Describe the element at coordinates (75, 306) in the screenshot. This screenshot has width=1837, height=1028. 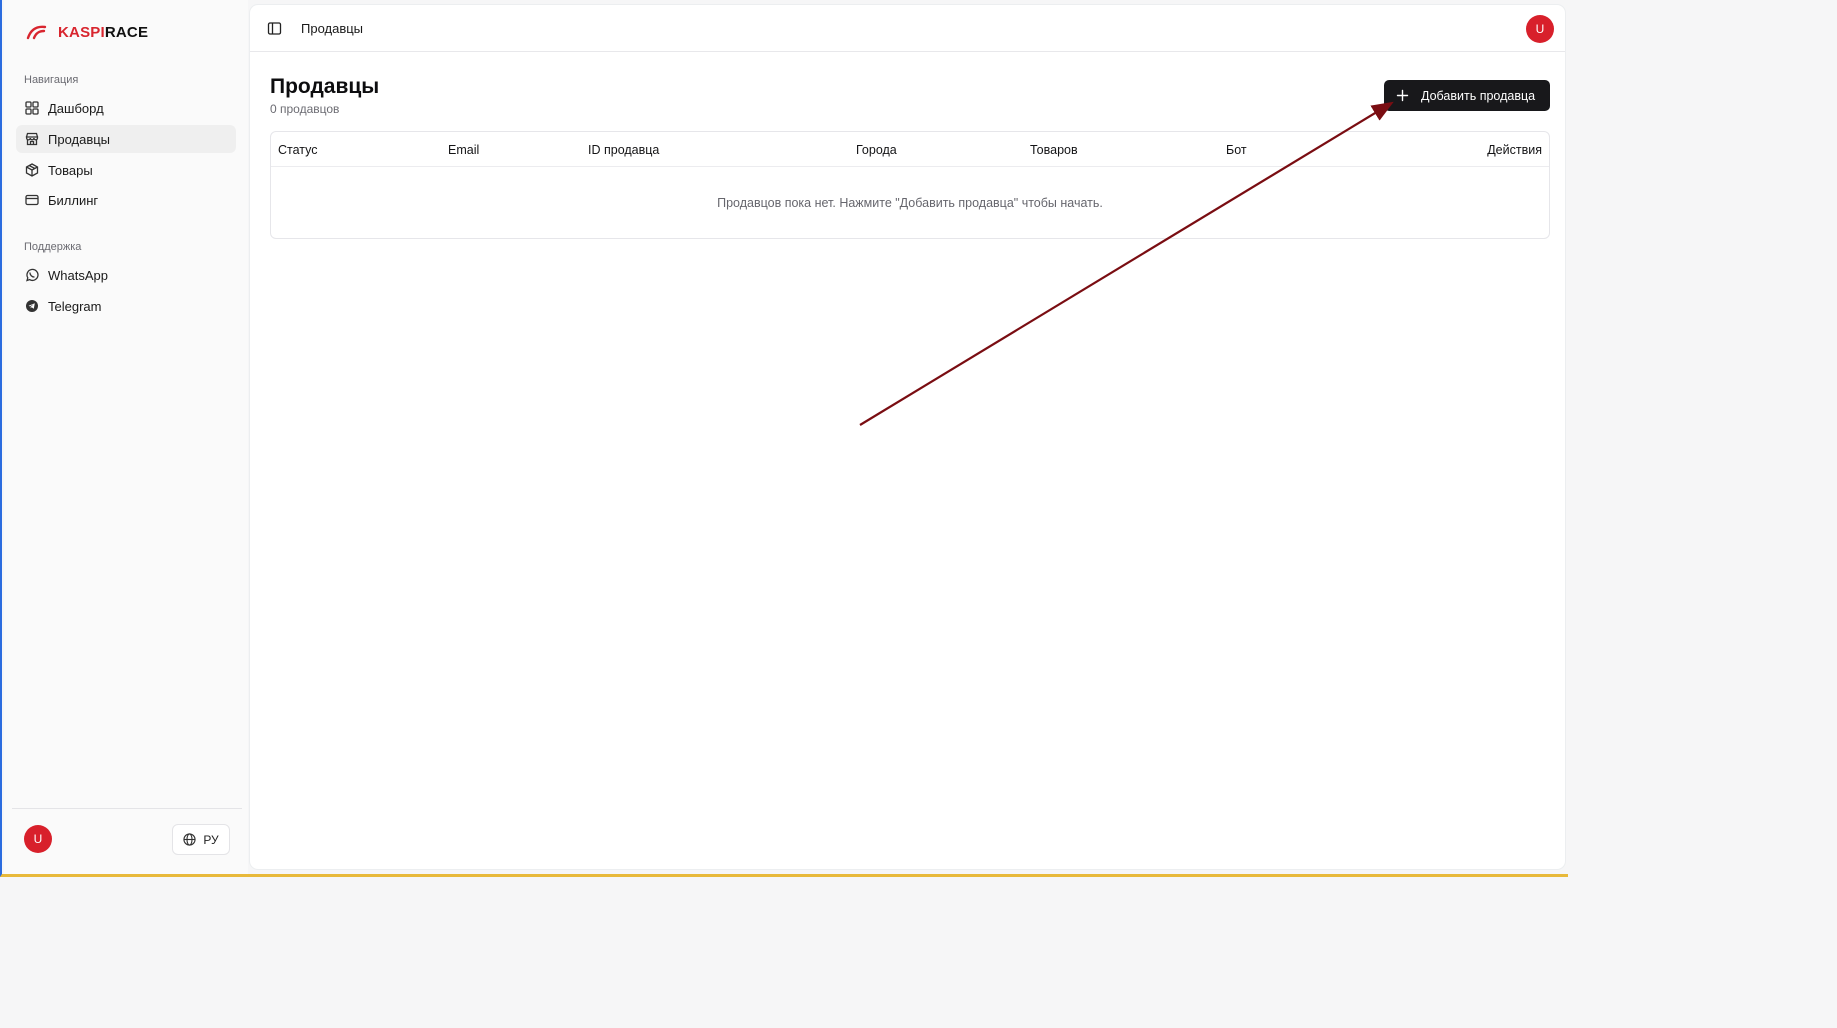
I see `sidebar-item-label: Telegram` at that location.